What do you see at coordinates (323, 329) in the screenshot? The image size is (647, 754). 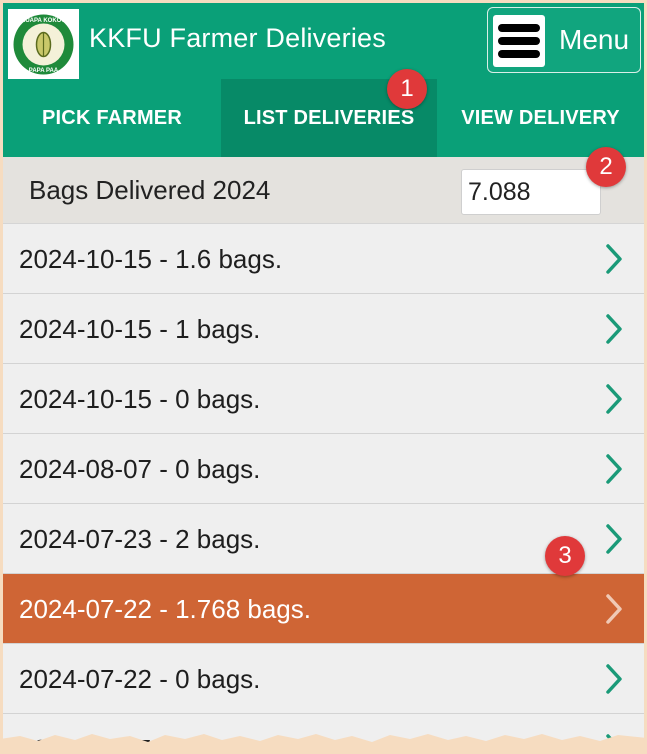 I see `delivery-list-item: 2024-10-15 - 1 bags.` at bounding box center [323, 329].